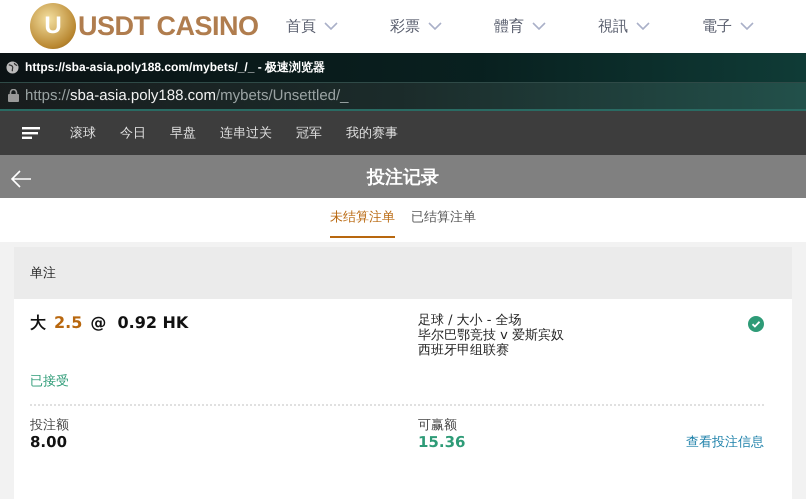 Image resolution: width=806 pixels, height=499 pixels. Describe the element at coordinates (49, 442) in the screenshot. I see `stake-amount: 8.00` at that location.